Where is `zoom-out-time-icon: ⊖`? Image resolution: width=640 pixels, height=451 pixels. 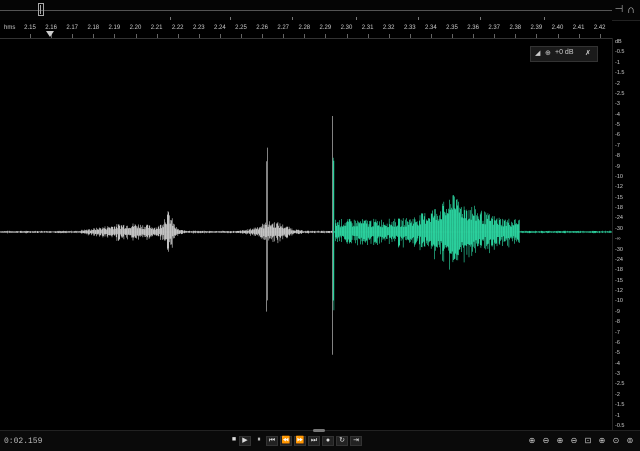 zoom-out-time-icon: ⊖ is located at coordinates (574, 441).